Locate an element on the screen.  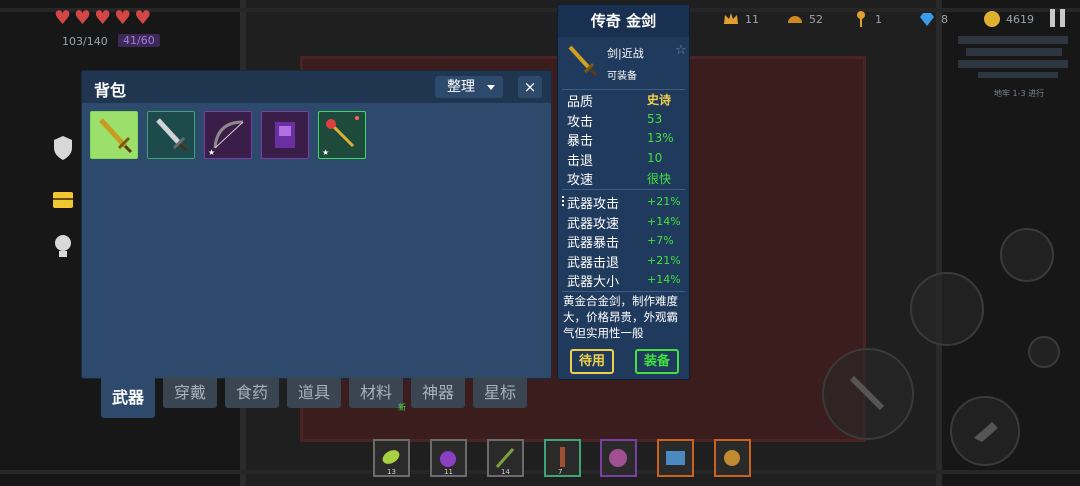
resource-value: 4619 is located at coordinates (1020, 19).